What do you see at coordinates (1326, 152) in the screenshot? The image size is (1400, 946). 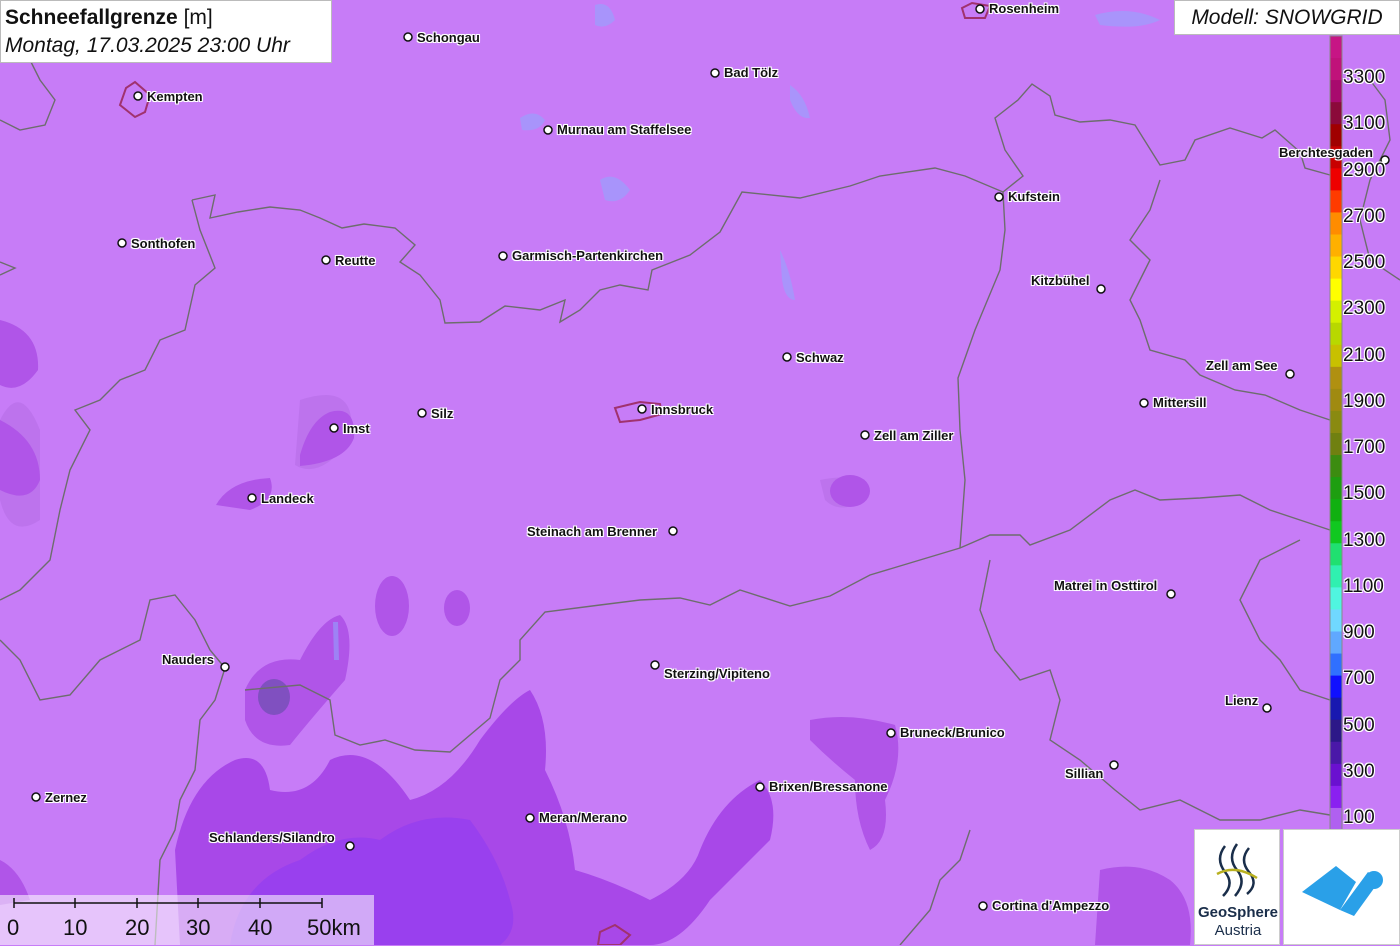 I see `city-label: Berchtesgaden` at bounding box center [1326, 152].